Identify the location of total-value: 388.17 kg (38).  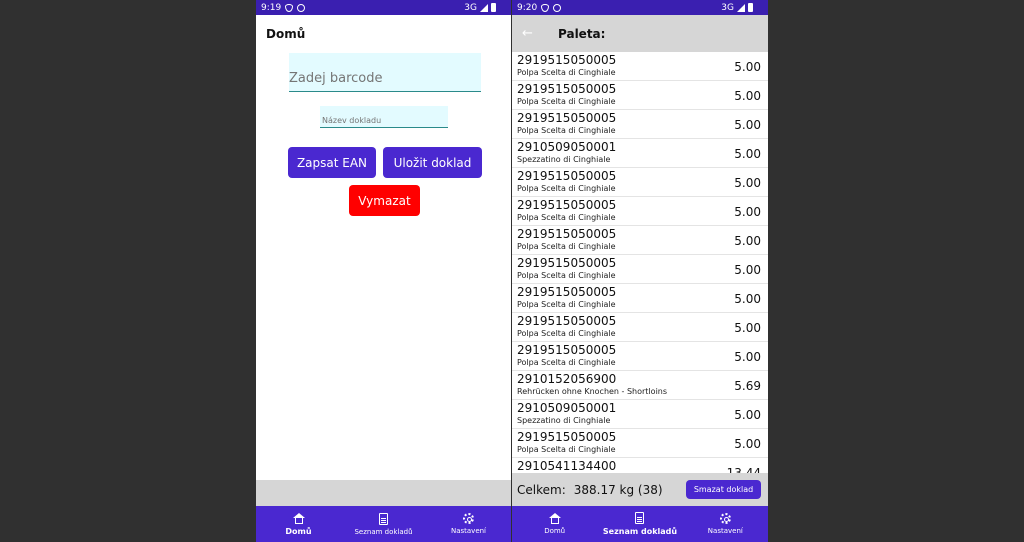
(618, 489).